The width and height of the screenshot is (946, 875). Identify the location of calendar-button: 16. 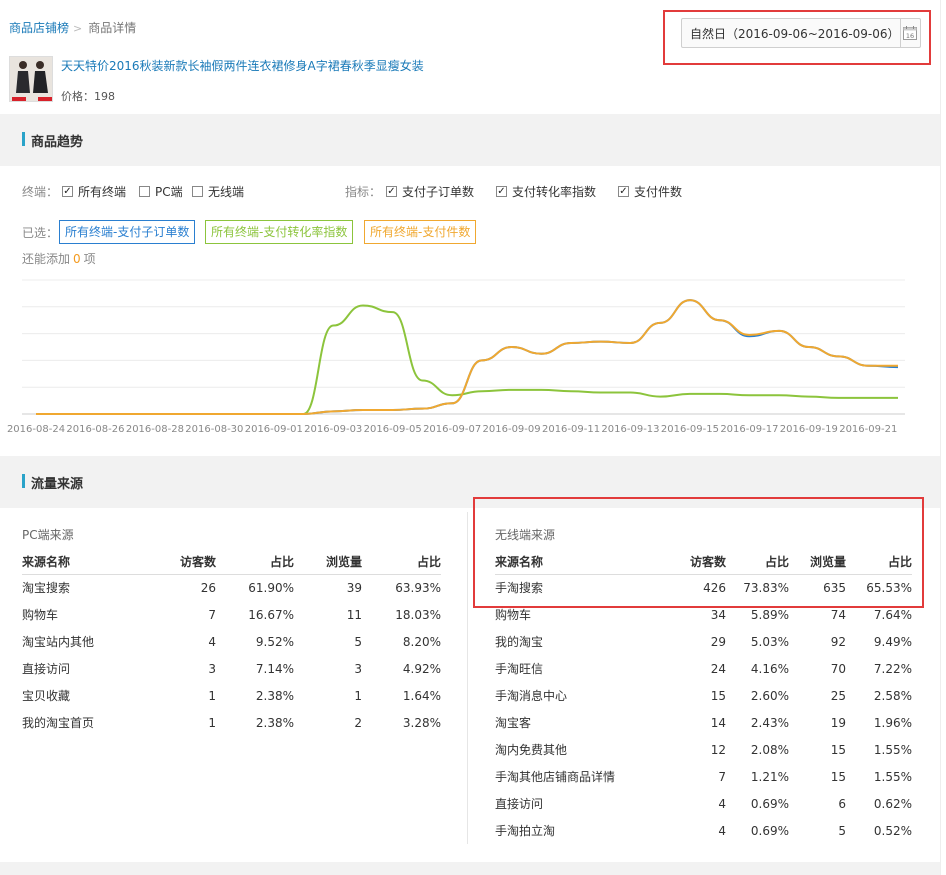
(909, 33).